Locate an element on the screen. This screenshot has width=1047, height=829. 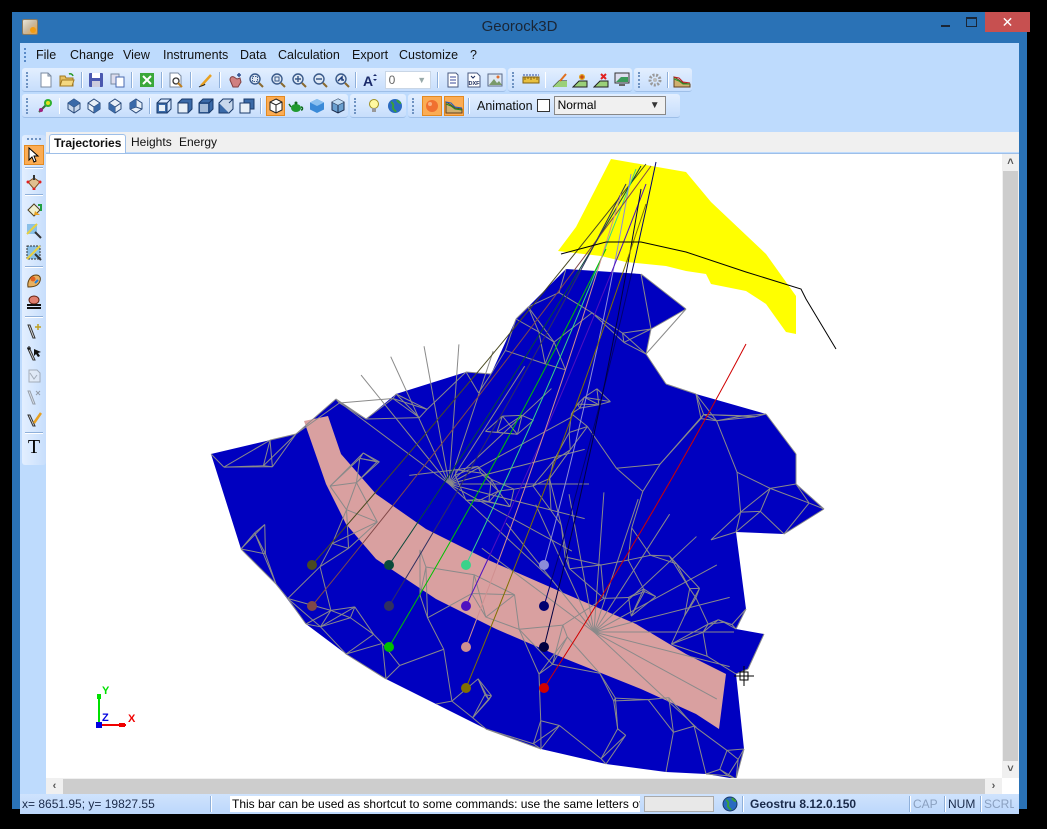
menu-change: Change is located at coordinates (92, 55).